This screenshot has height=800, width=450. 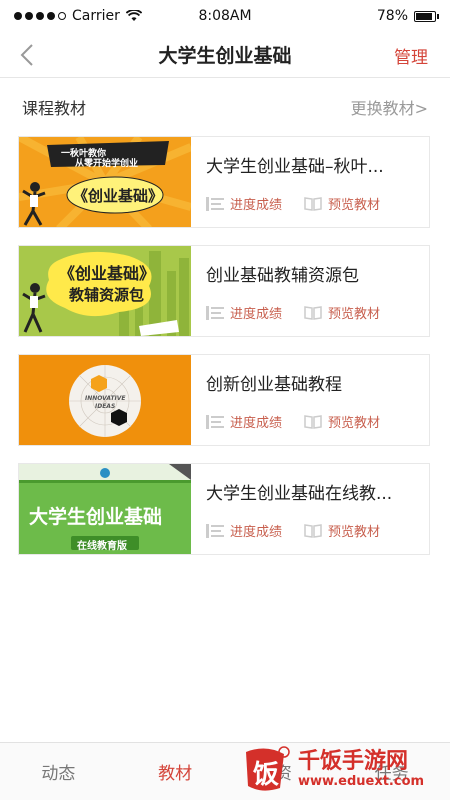 What do you see at coordinates (225, 107) in the screenshot?
I see `section-header: 课程教材 更换教材>` at bounding box center [225, 107].